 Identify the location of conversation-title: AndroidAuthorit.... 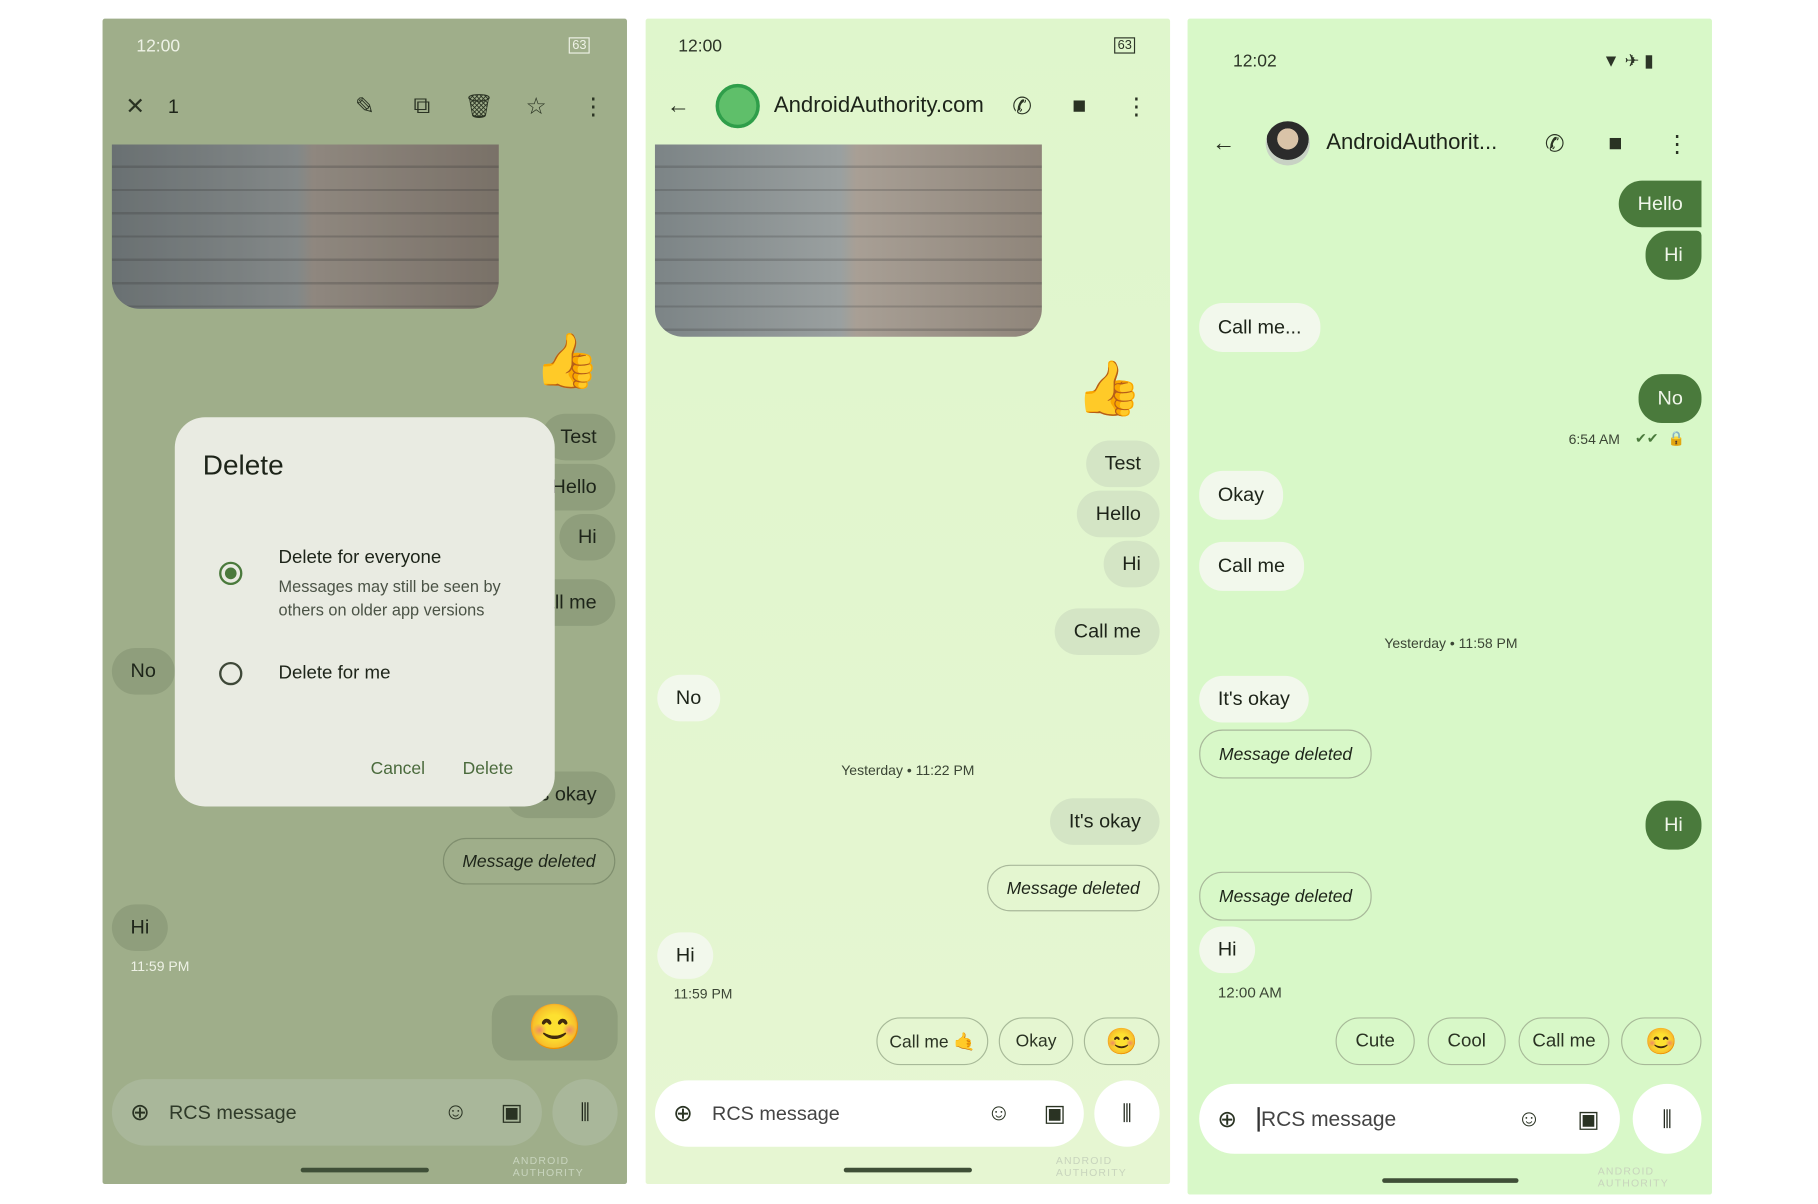
(1411, 144).